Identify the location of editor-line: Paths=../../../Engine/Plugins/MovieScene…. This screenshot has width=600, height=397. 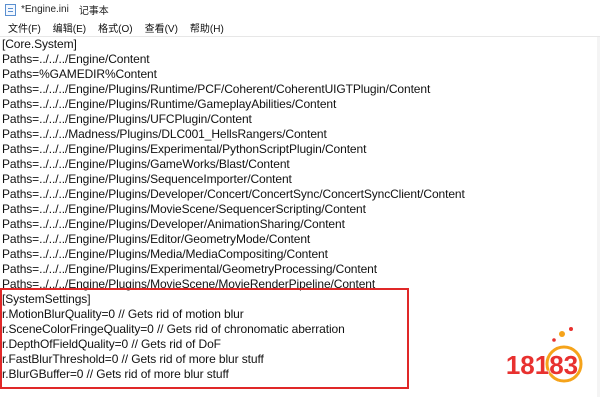
(184, 209).